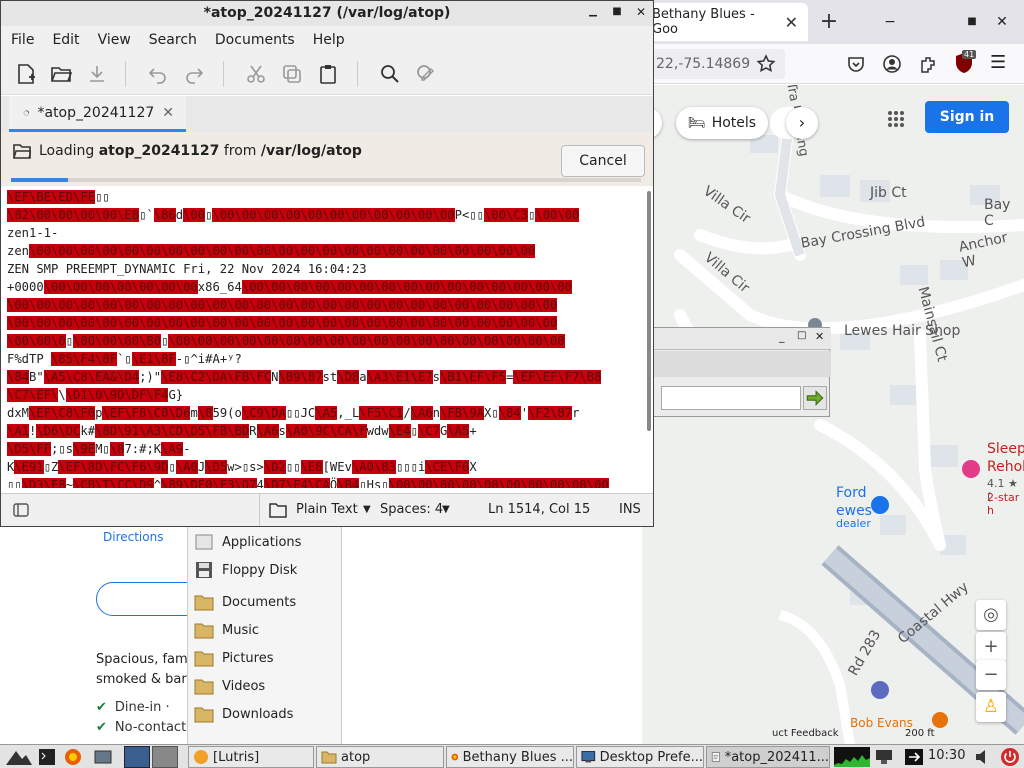  Describe the element at coordinates (209, 483) in the screenshot. I see `escaped-bytes: \89\DF0\F3\D7` at that location.